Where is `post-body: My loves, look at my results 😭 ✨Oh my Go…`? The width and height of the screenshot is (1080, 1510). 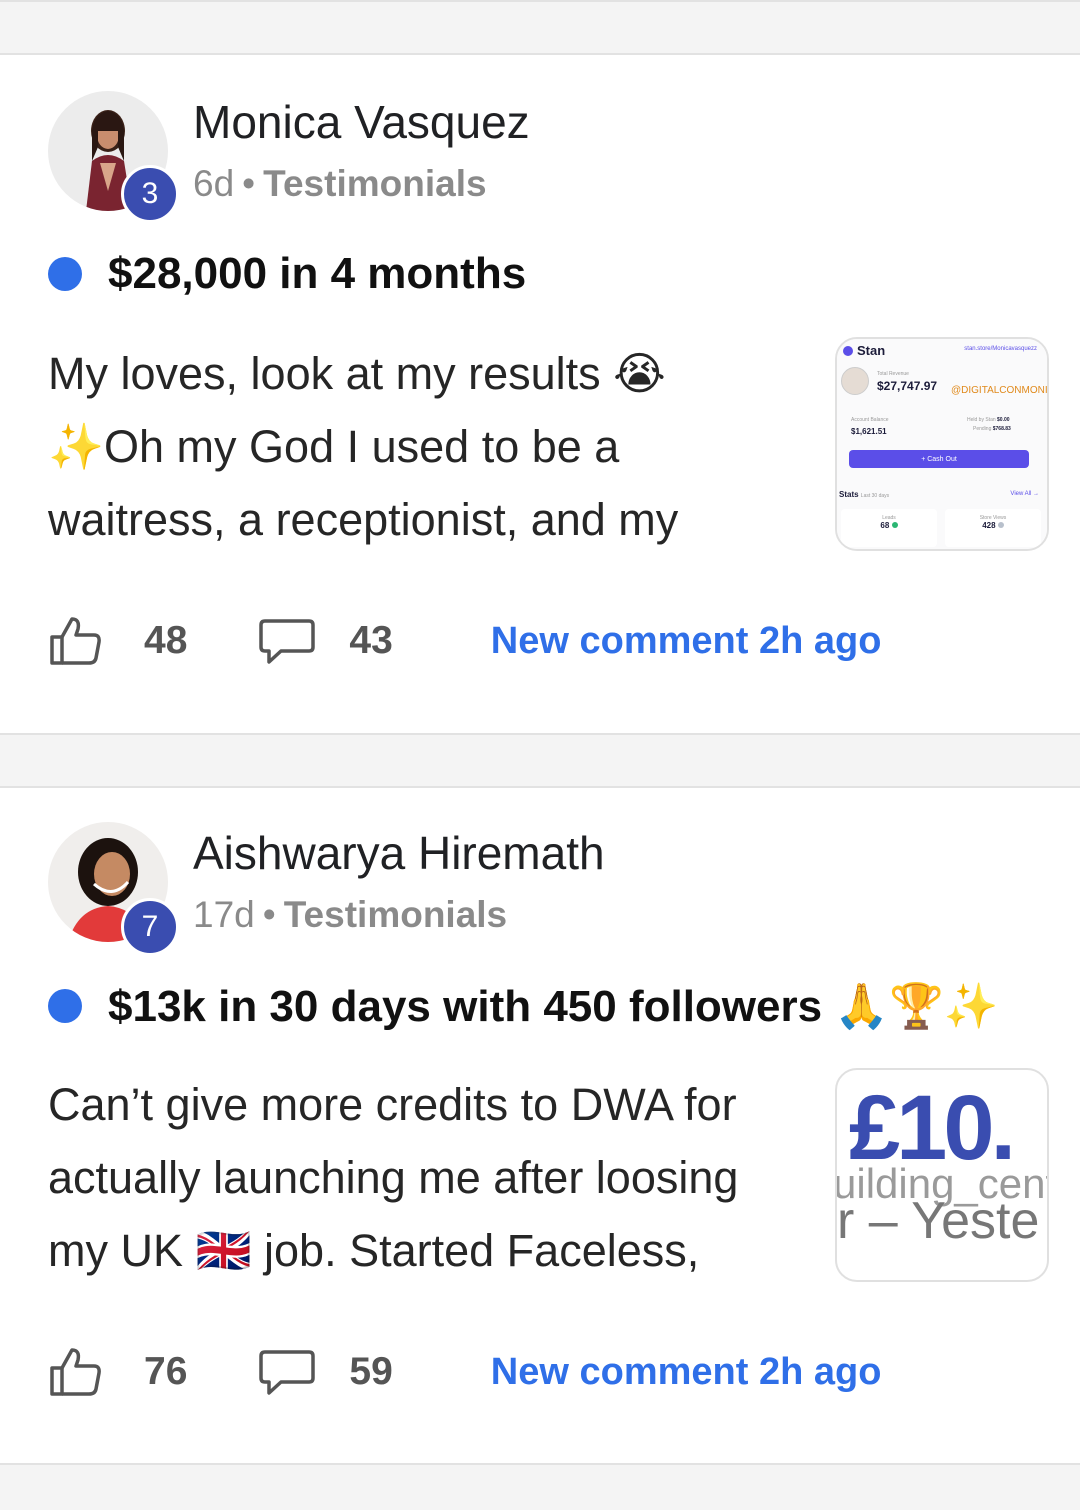
post-body: My loves, look at my results 😭 ✨Oh my Go… is located at coordinates (428, 446).